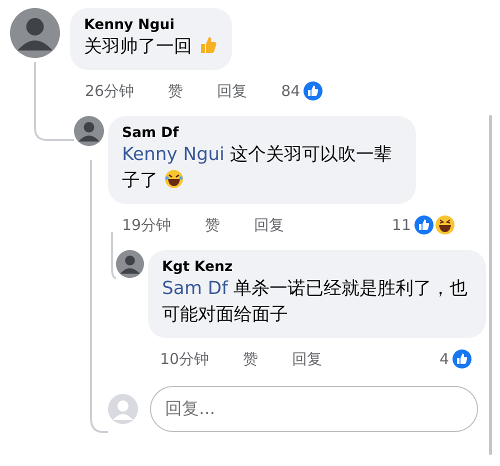 Image resolution: width=500 pixels, height=466 pixels. I want to click on reaction-count: 84, so click(290, 91).